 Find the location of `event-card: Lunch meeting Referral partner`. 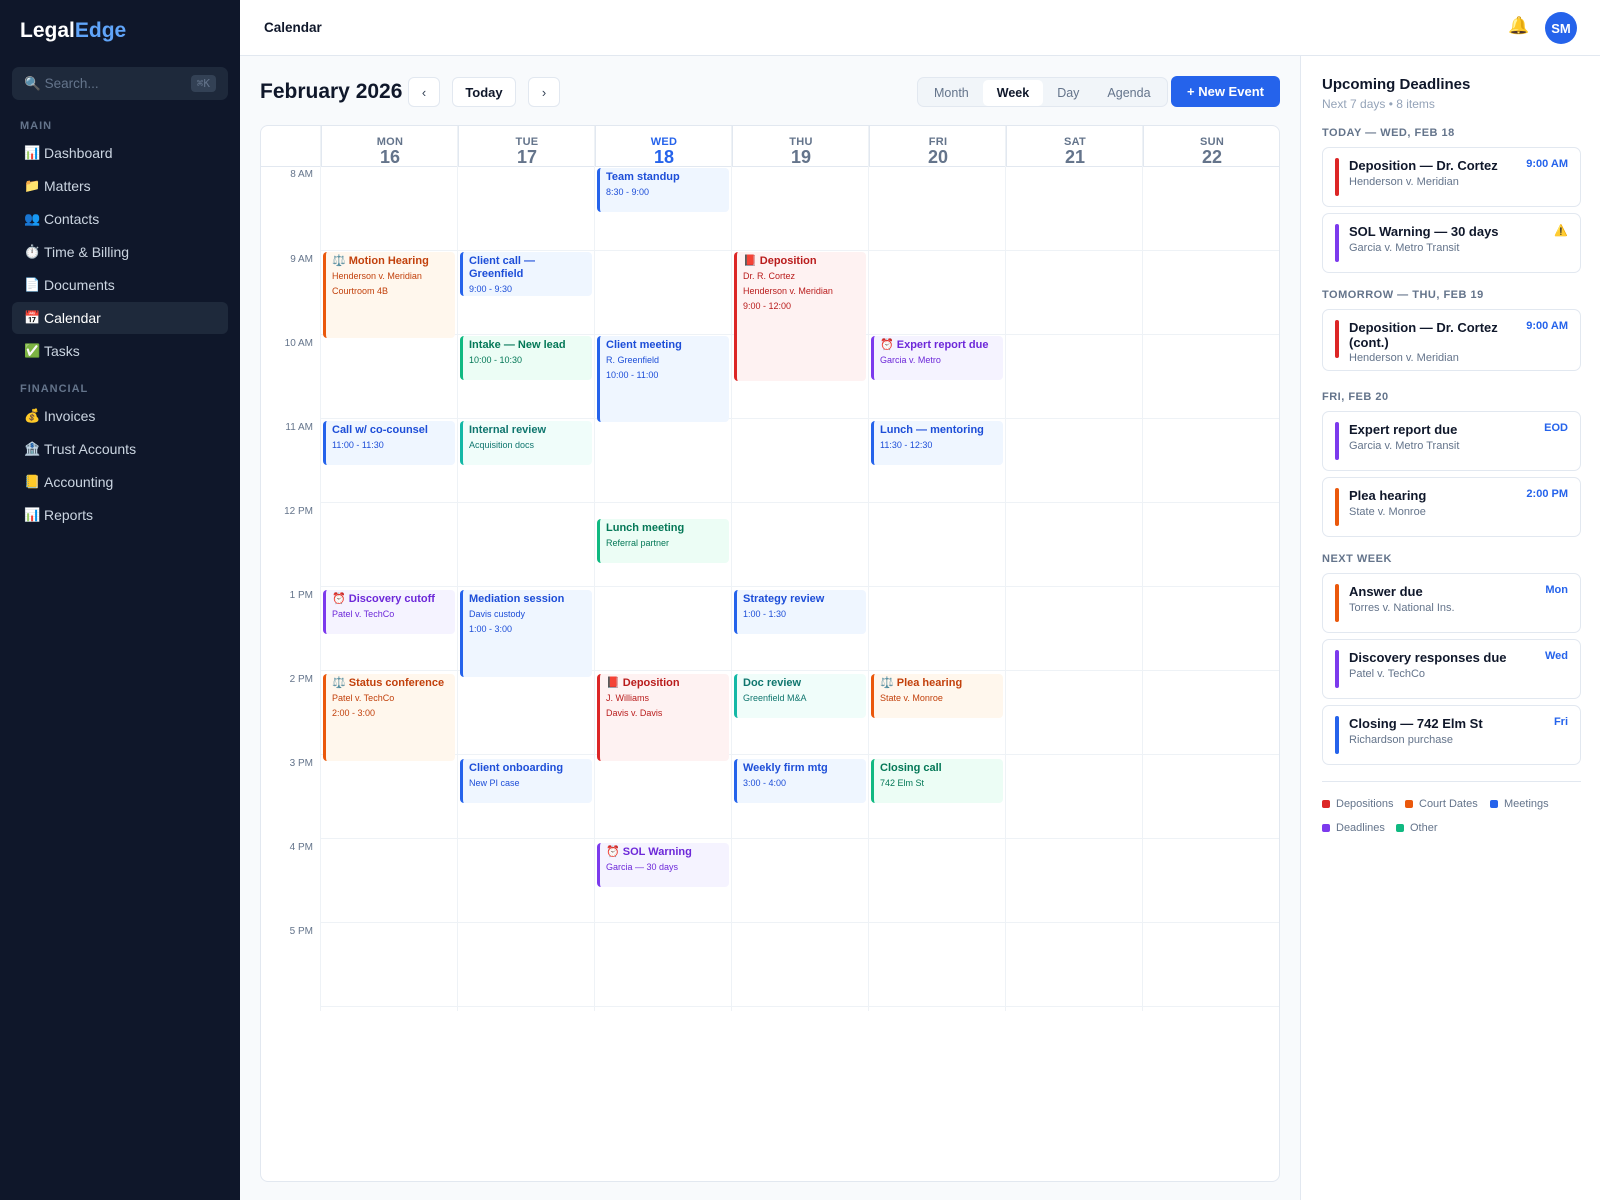

event-card: Lunch meeting Referral partner is located at coordinates (663, 541).